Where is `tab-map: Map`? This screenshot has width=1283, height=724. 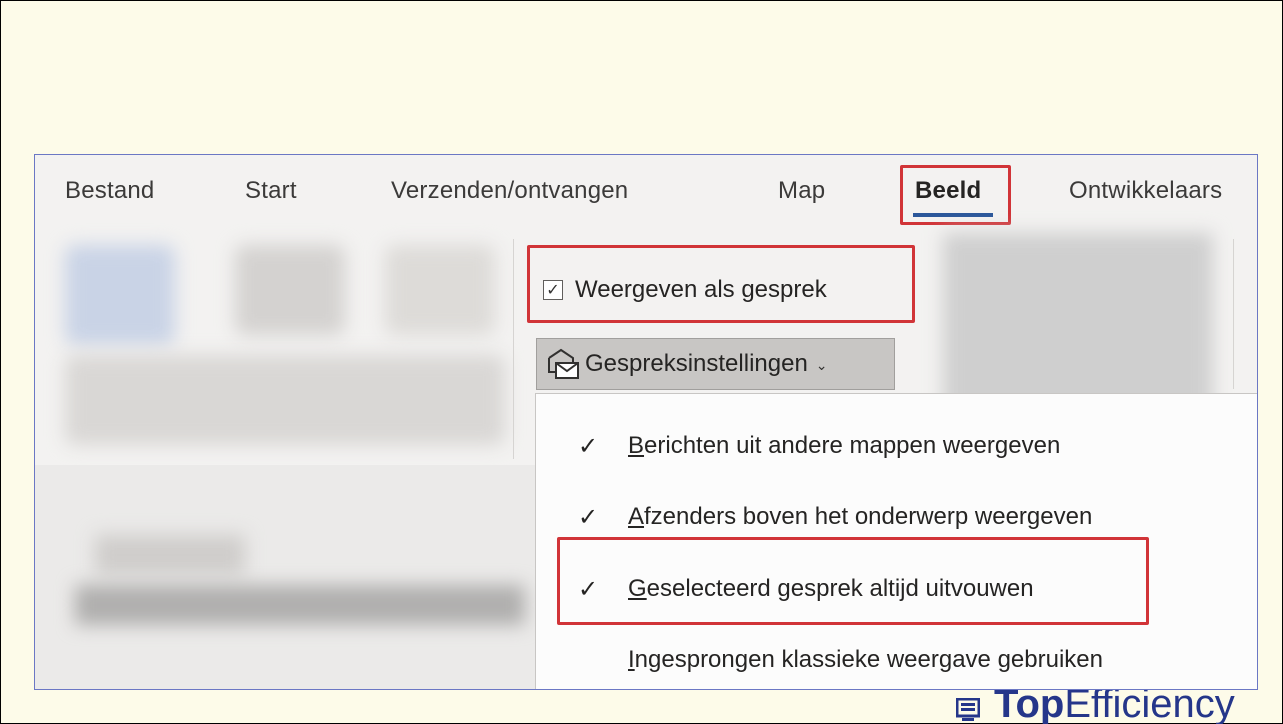 tab-map: Map is located at coordinates (801, 191).